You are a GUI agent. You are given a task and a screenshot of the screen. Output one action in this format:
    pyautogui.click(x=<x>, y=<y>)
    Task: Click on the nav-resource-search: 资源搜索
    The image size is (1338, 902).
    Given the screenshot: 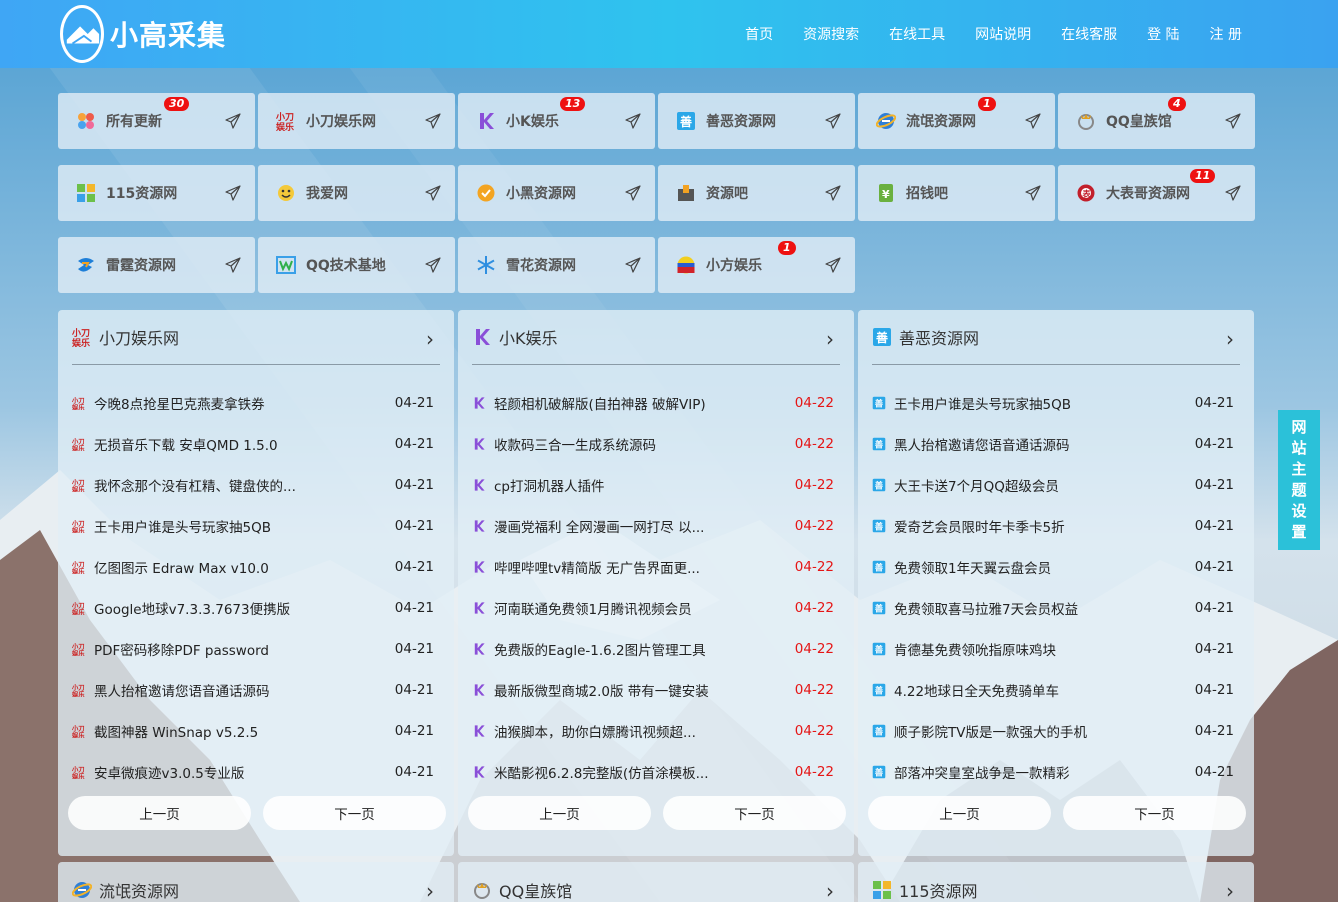 What is the action you would take?
    pyautogui.click(x=831, y=34)
    